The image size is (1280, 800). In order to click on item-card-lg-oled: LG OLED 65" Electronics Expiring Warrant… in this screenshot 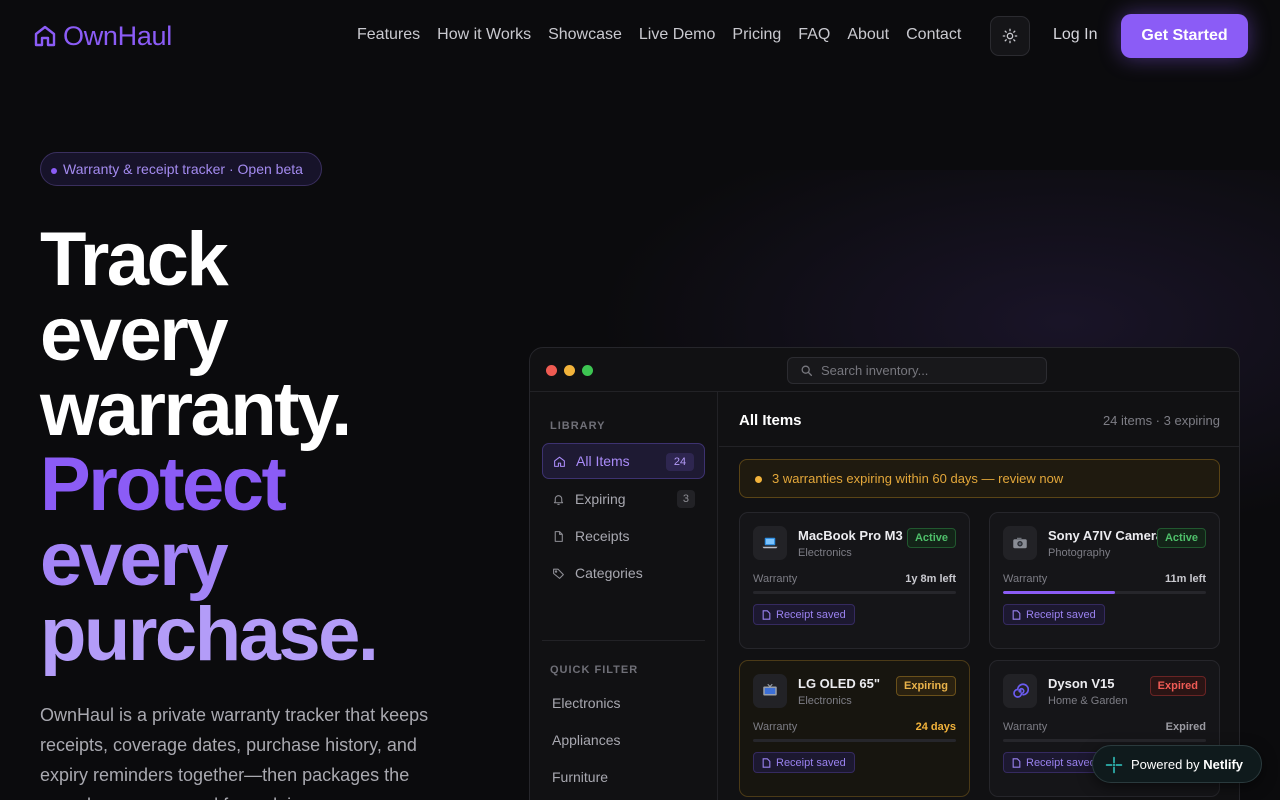, I will do `click(854, 728)`.